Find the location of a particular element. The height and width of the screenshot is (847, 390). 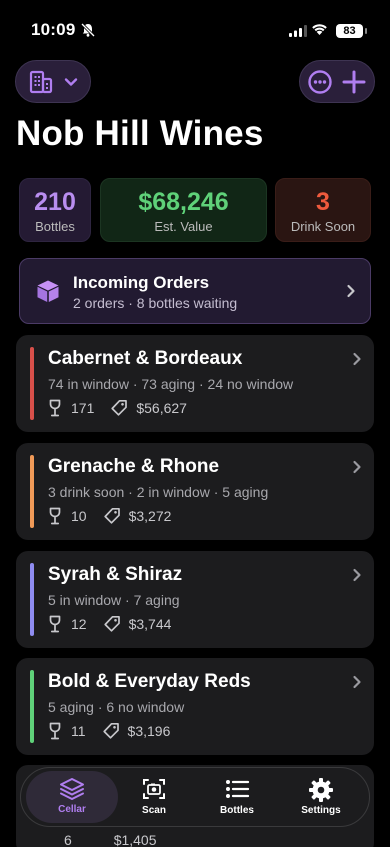

building-icon is located at coordinates (41, 81).